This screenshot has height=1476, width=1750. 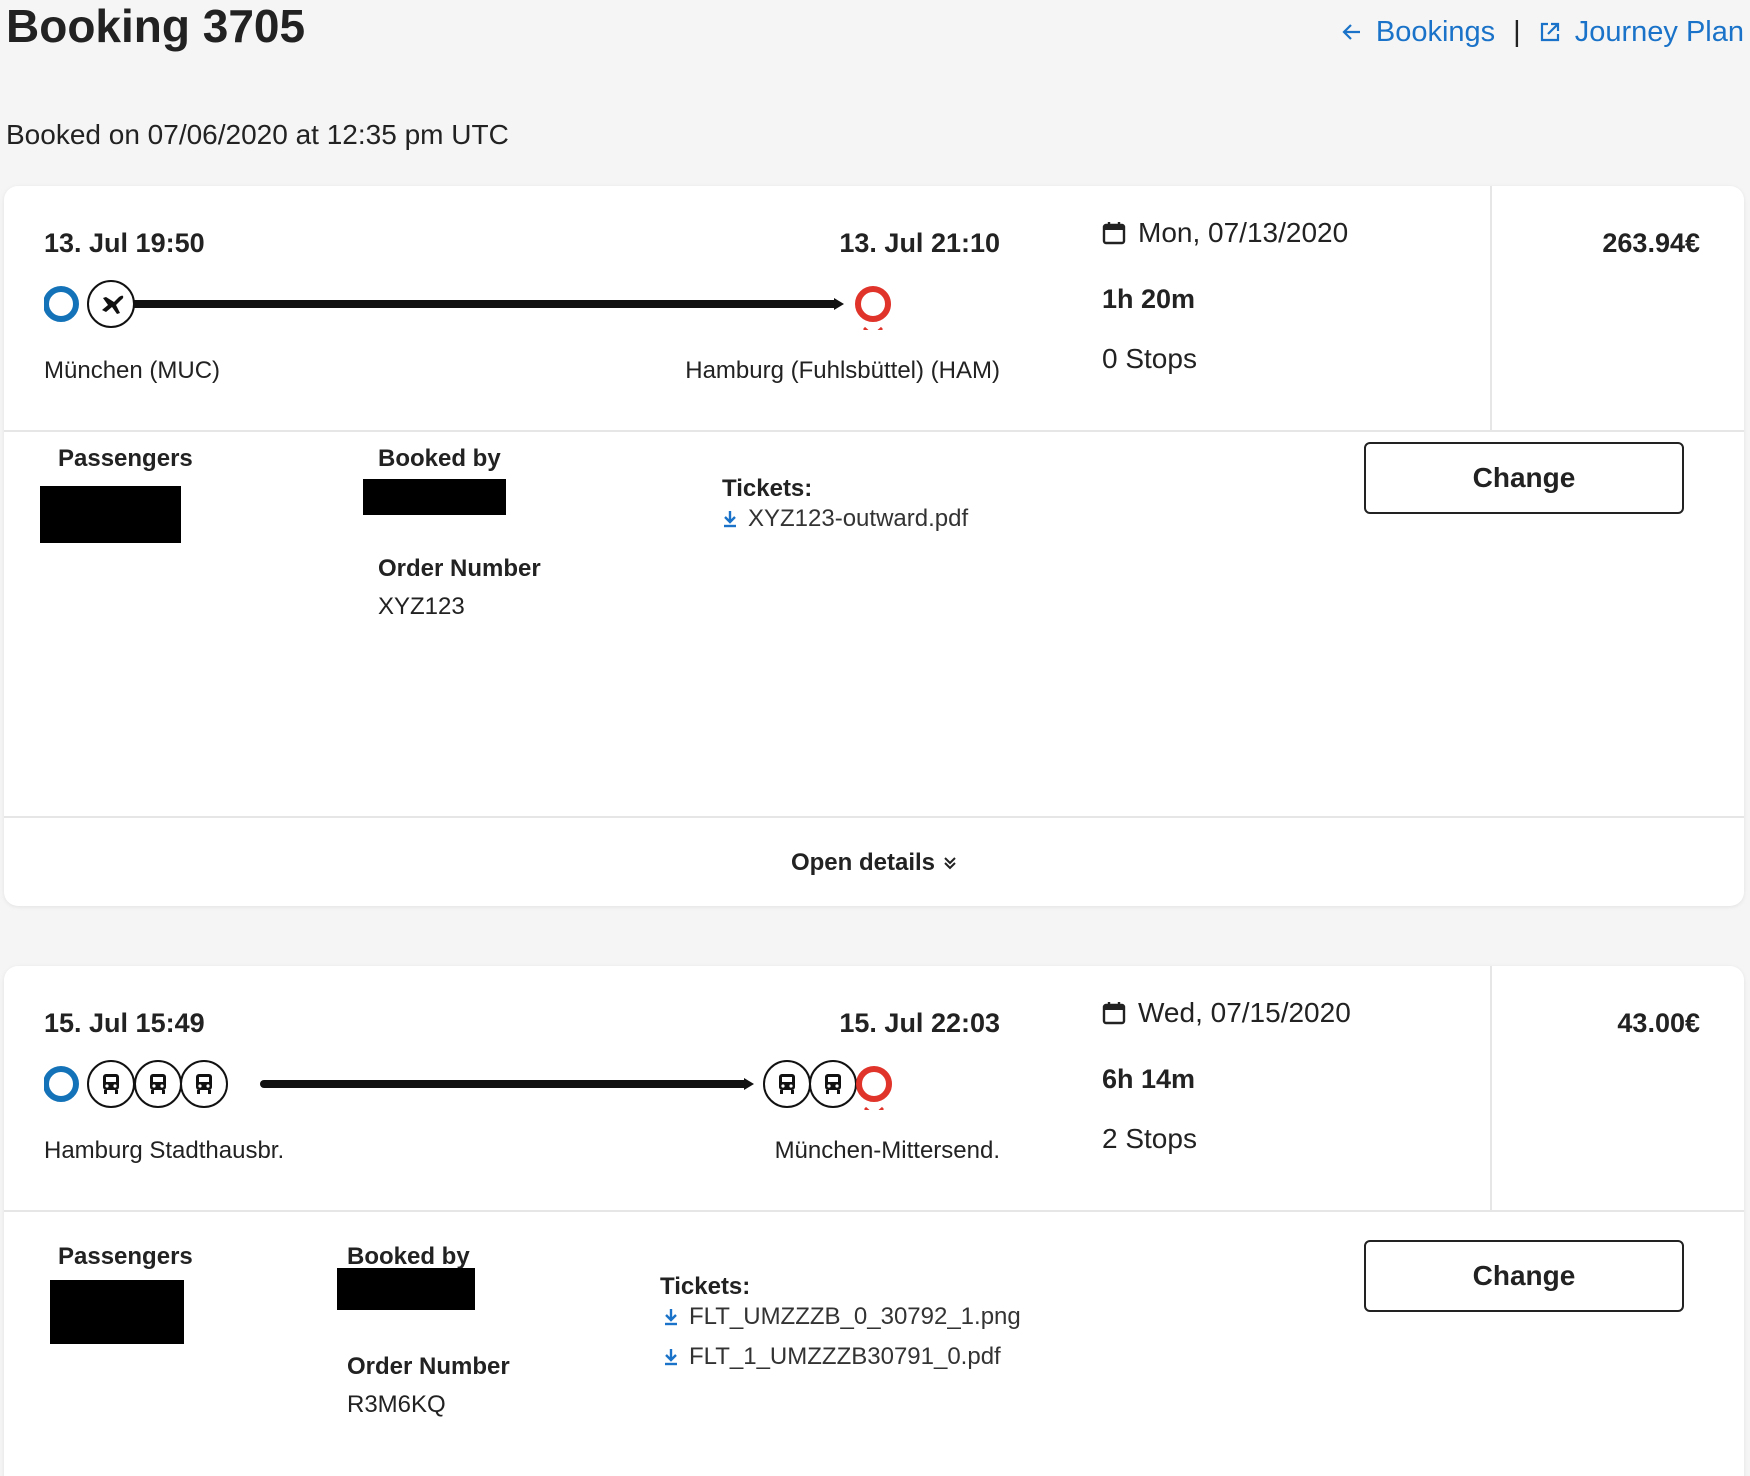 What do you see at coordinates (919, 243) in the screenshot?
I see `arrival-time: 13. Jul 21:10` at bounding box center [919, 243].